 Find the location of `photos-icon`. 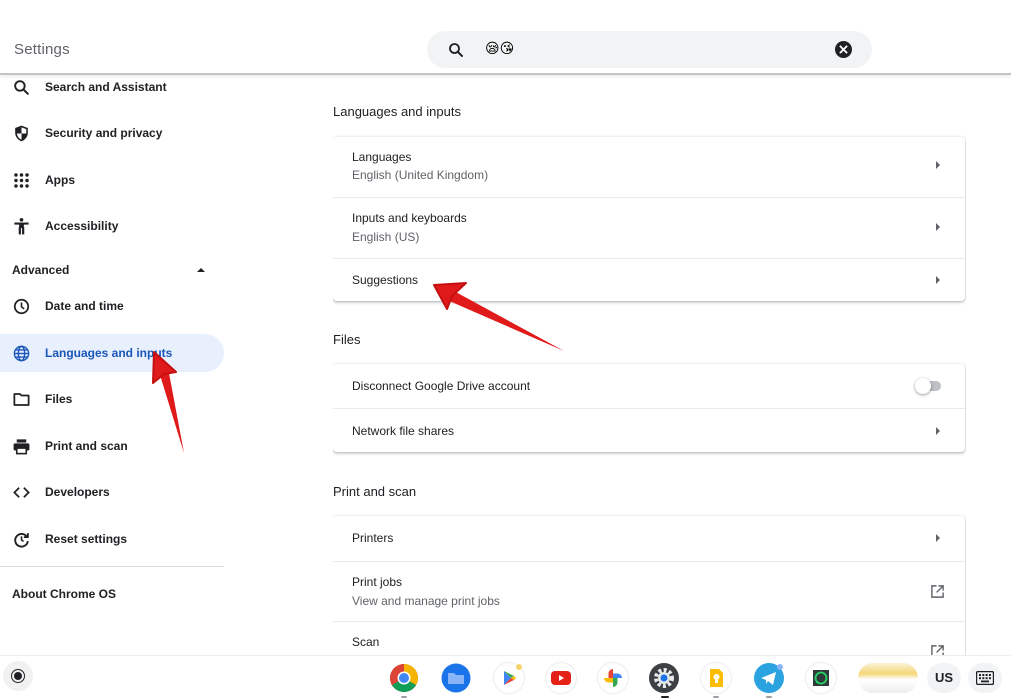

photos-icon is located at coordinates (613, 678).